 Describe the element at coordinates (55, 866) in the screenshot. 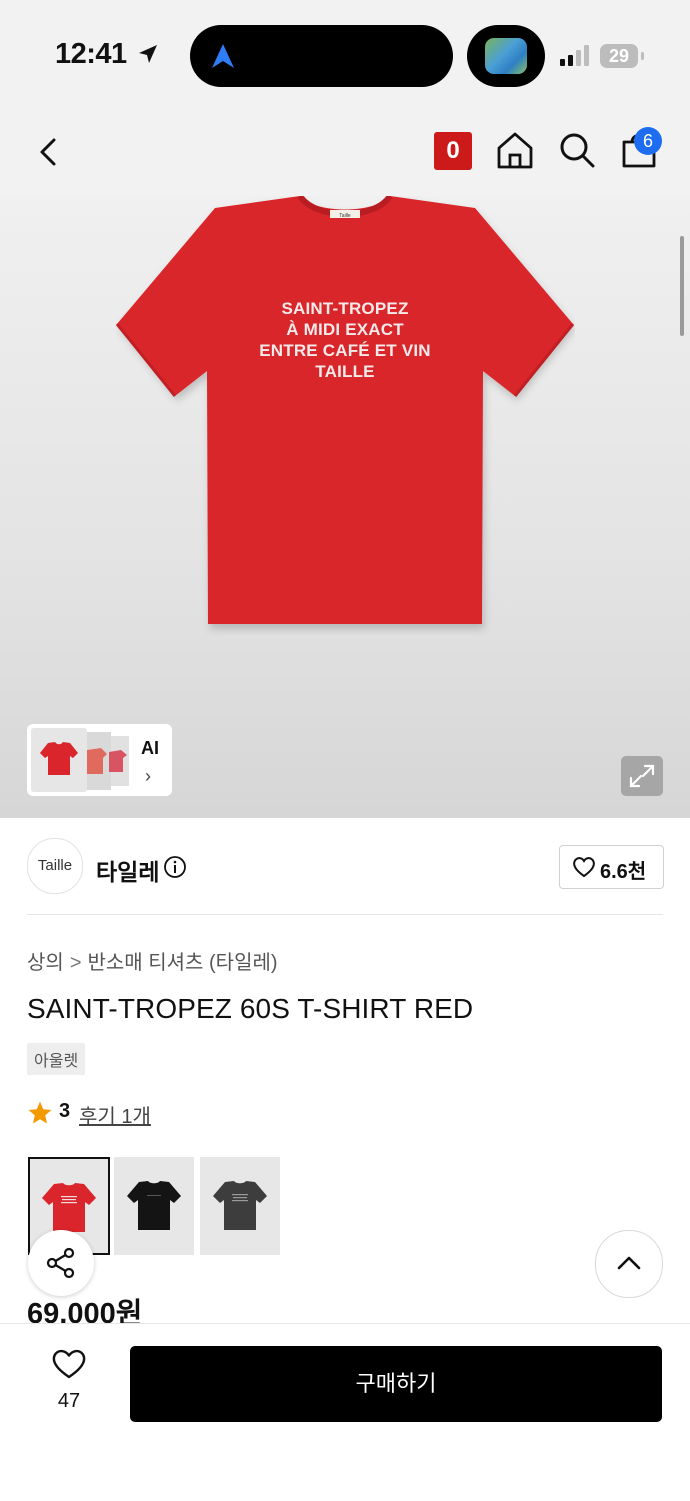

I see `brand-logo: Taille` at that location.